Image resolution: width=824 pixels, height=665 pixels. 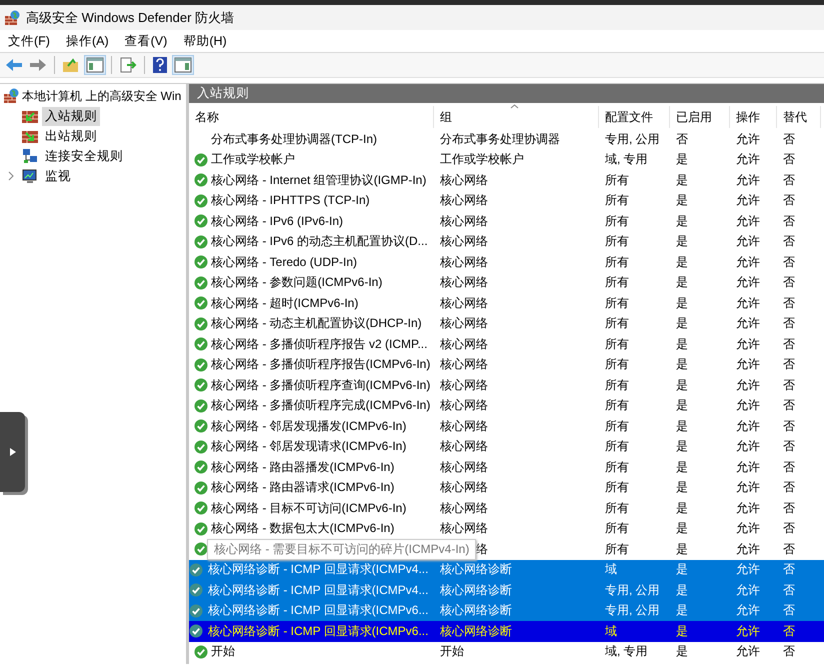 I want to click on table-row: 核心网络 - 邻居发现请求(ICMPv6-In) 核心网络 所有 是 允许 否, so click(x=506, y=446).